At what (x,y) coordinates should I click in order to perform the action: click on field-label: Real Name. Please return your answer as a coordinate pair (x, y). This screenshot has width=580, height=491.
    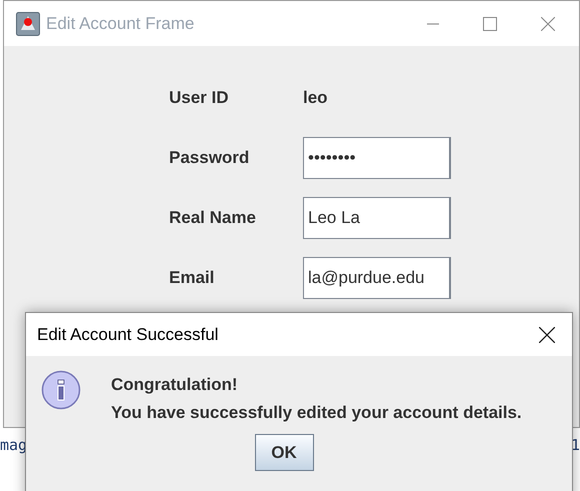
    Looking at the image, I should click on (213, 218).